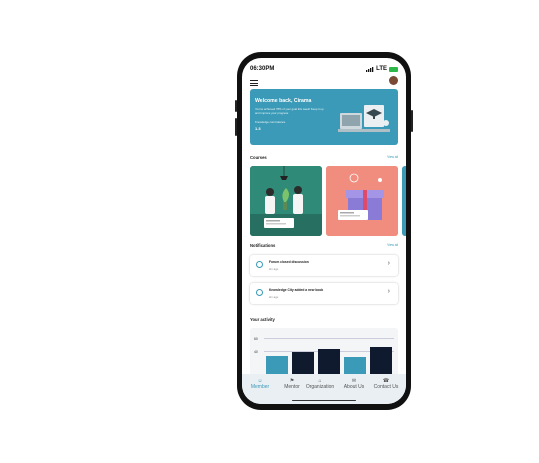  I want to click on battery-icon, so click(393, 69).